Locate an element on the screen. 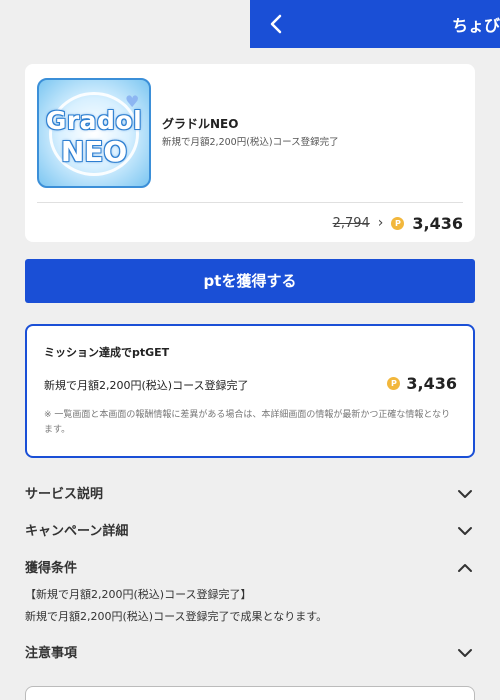  accordion-notes: 注意事項 is located at coordinates (250, 651).